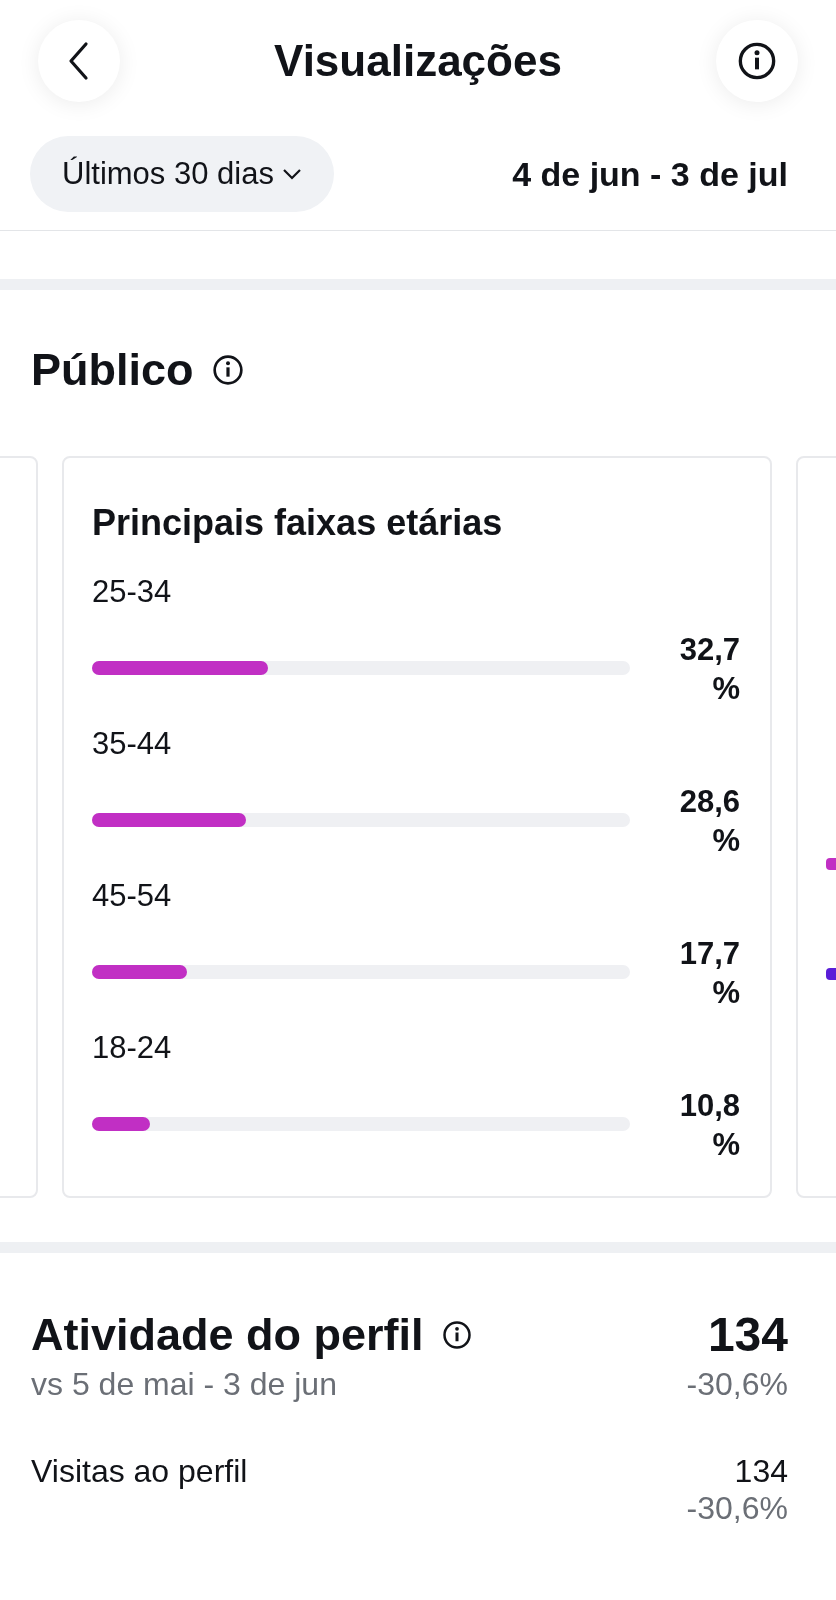  I want to click on metric-label: Visitas ao perfil, so click(139, 1472).